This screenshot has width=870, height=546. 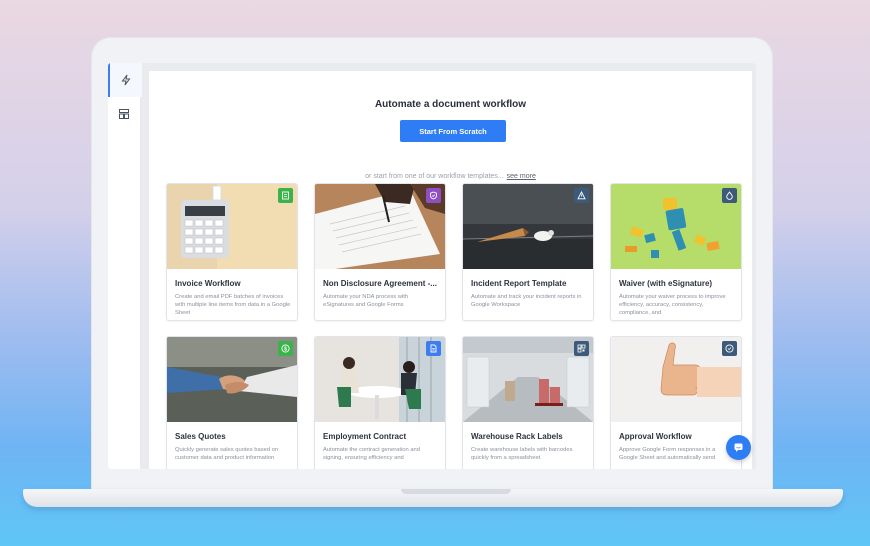 I want to click on template-badge: $, so click(x=285, y=348).